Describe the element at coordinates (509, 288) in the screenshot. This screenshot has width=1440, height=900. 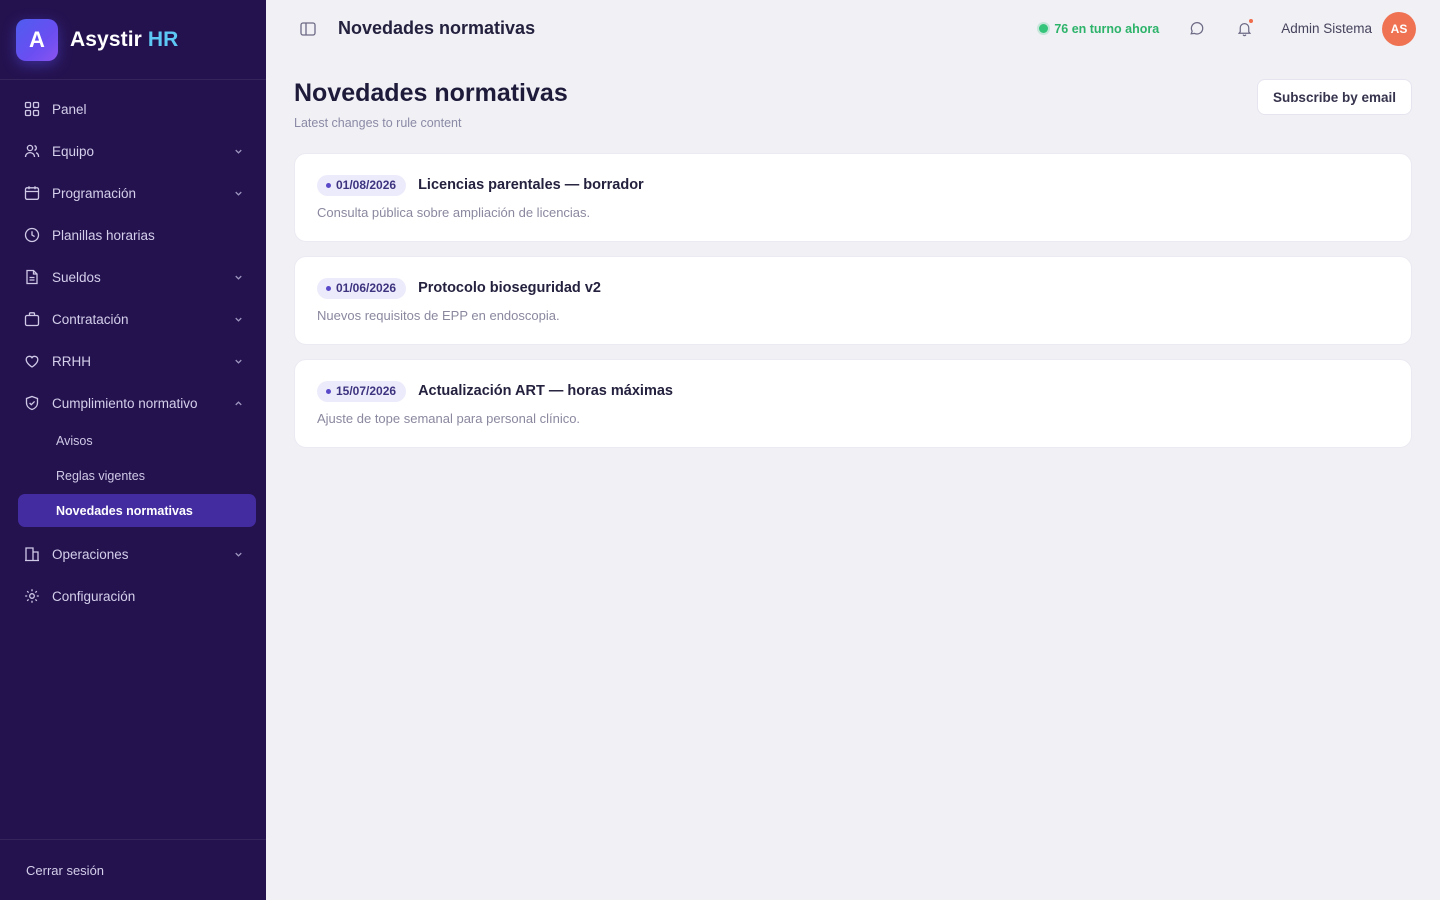
I see `update-title: Protocolo bioseguridad v2` at that location.